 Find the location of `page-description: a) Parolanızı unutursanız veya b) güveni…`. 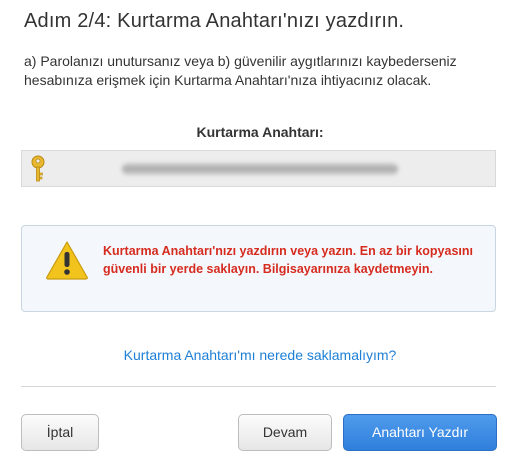

page-description: a) Parolanızı unutursanız veya b) güveni… is located at coordinates (240, 70).